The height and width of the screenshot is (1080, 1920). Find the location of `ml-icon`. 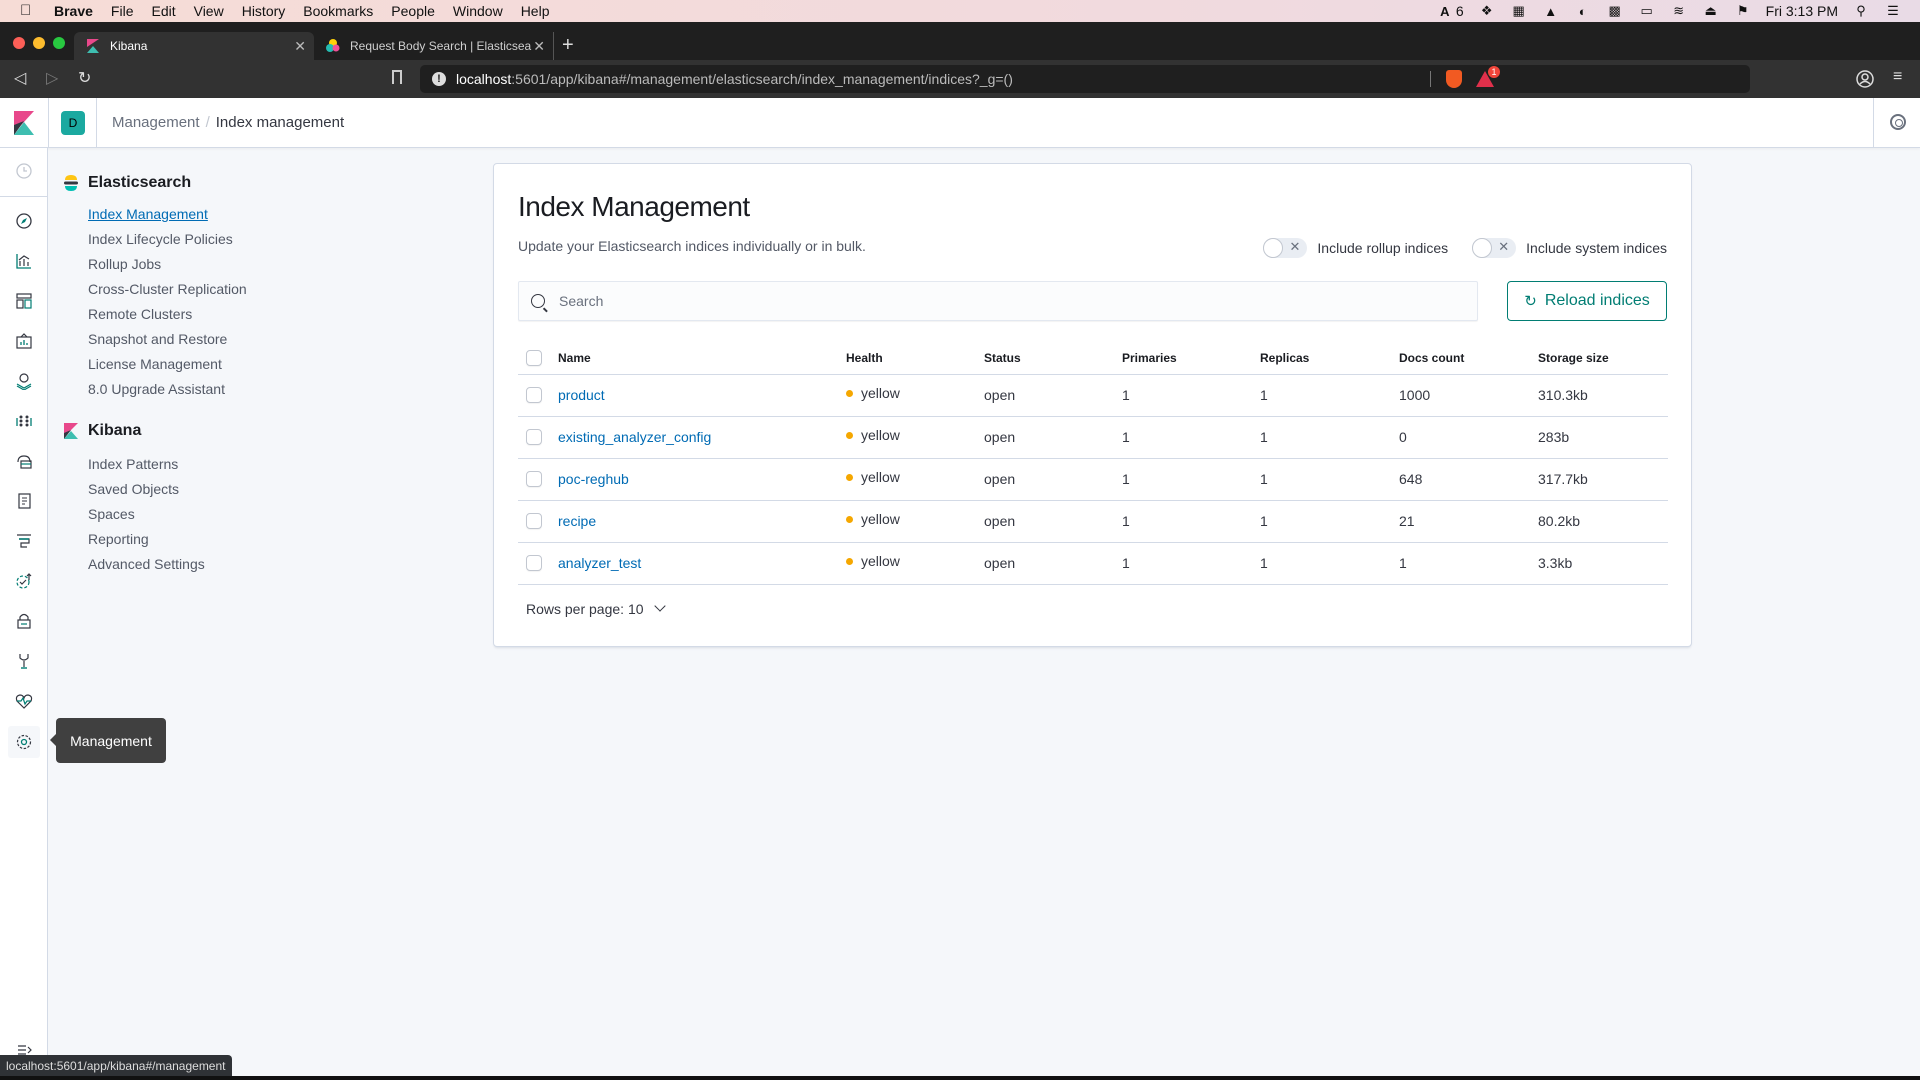

ml-icon is located at coordinates (24, 421).